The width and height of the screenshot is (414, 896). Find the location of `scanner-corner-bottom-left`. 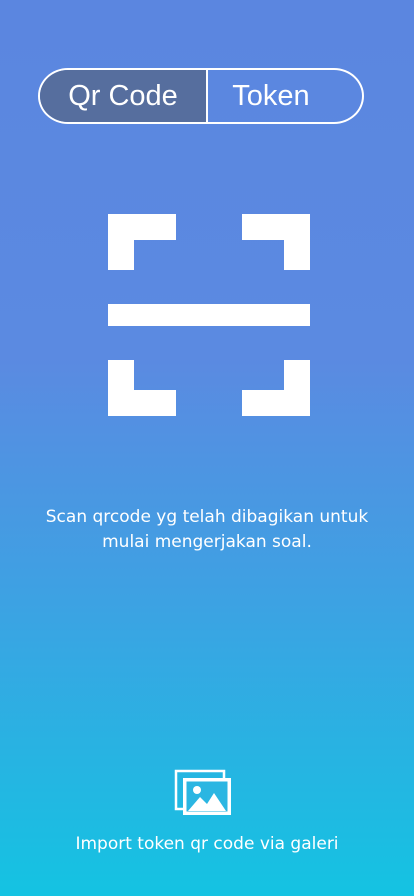

scanner-corner-bottom-left is located at coordinates (142, 388).